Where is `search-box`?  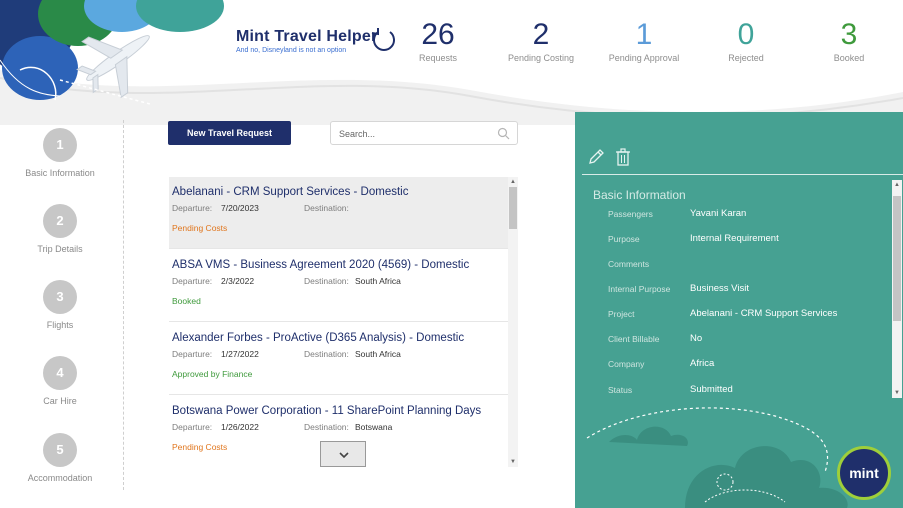
search-box is located at coordinates (424, 133).